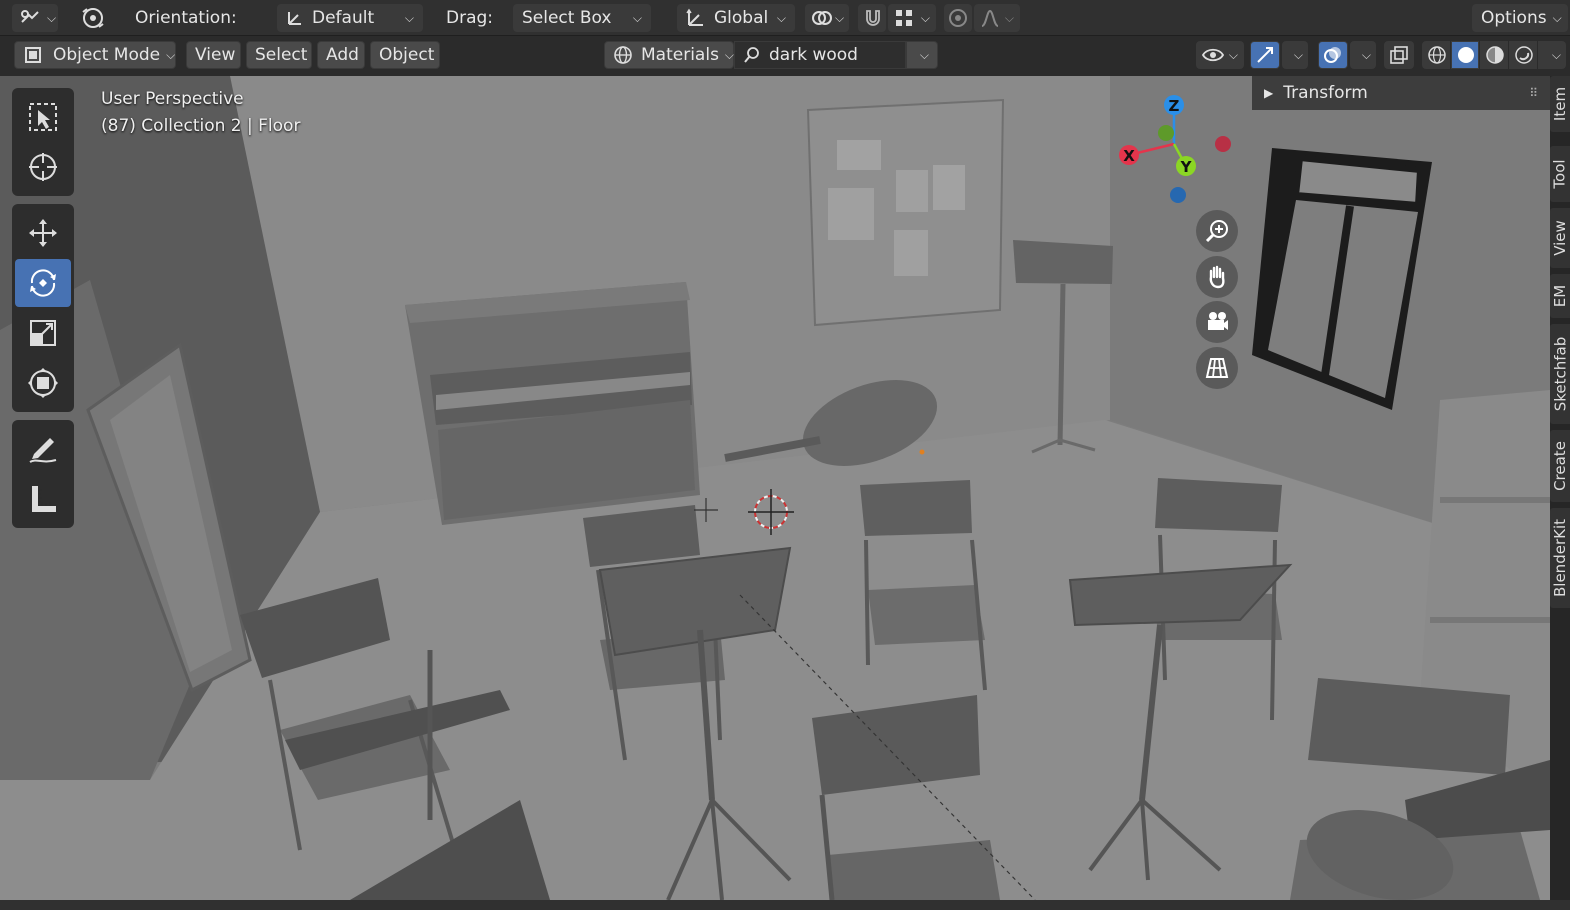 The width and height of the screenshot is (1570, 910). Describe the element at coordinates (1166, 133) in the screenshot. I see `gizmo-neg-y` at that location.